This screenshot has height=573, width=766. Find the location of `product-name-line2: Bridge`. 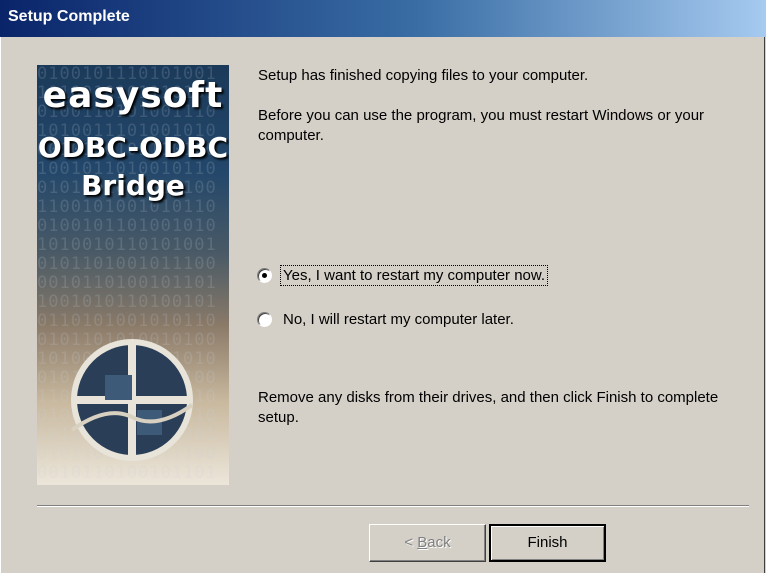

product-name-line2: Bridge is located at coordinates (133, 185).